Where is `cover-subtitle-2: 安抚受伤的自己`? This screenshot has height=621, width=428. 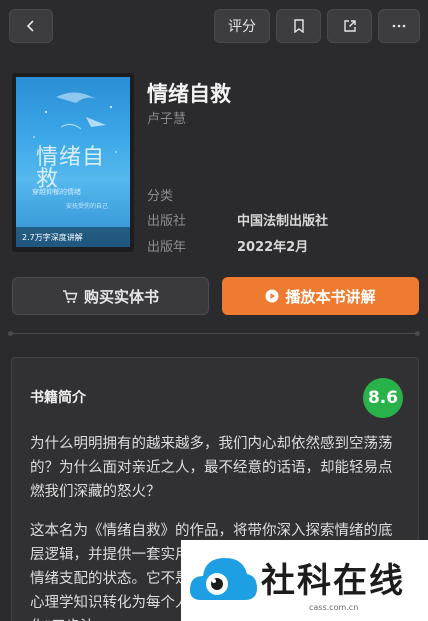 cover-subtitle-2: 安抚受伤的自己 is located at coordinates (87, 206).